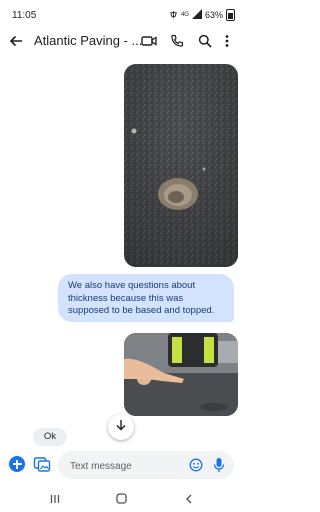 The height and width of the screenshot is (512, 320). I want to click on phone-icon, so click(177, 43).